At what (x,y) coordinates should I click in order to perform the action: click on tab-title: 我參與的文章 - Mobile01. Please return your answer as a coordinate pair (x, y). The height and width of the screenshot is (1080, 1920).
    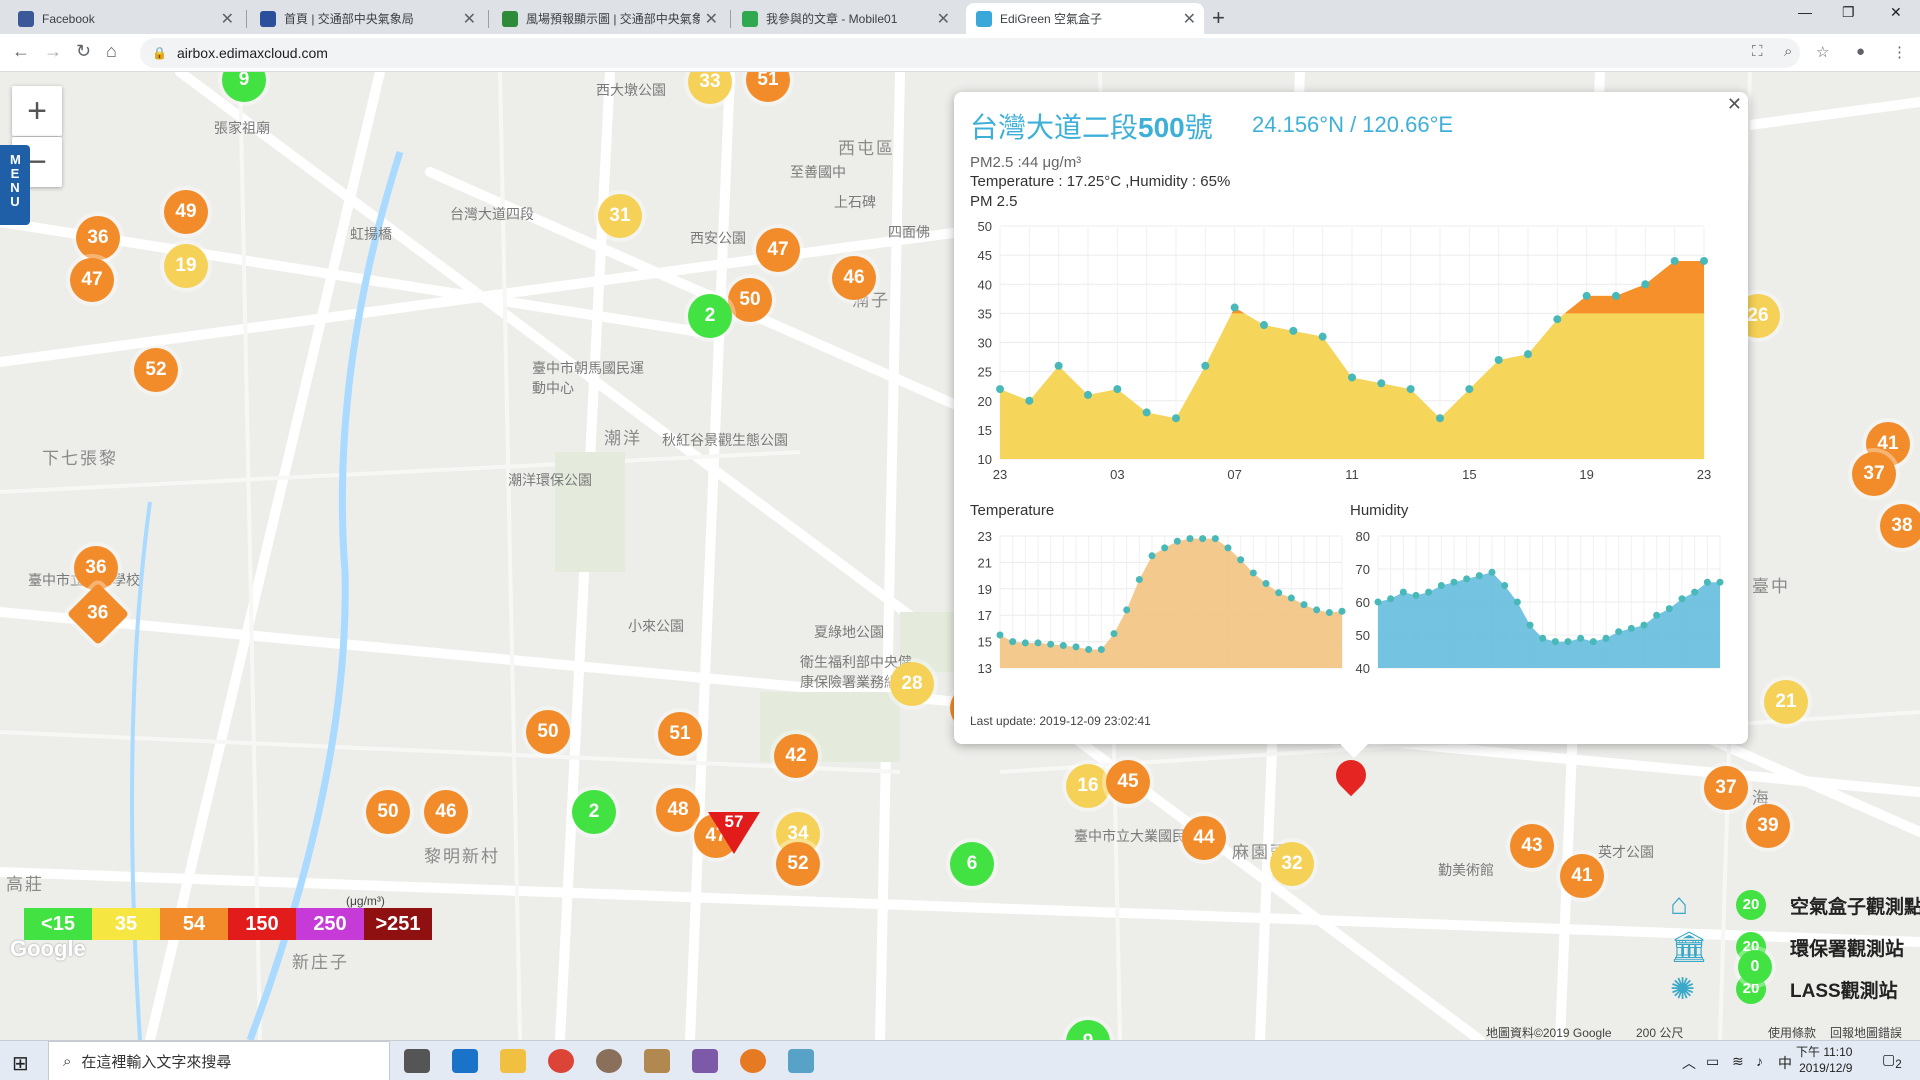
    Looking at the image, I should click on (832, 19).